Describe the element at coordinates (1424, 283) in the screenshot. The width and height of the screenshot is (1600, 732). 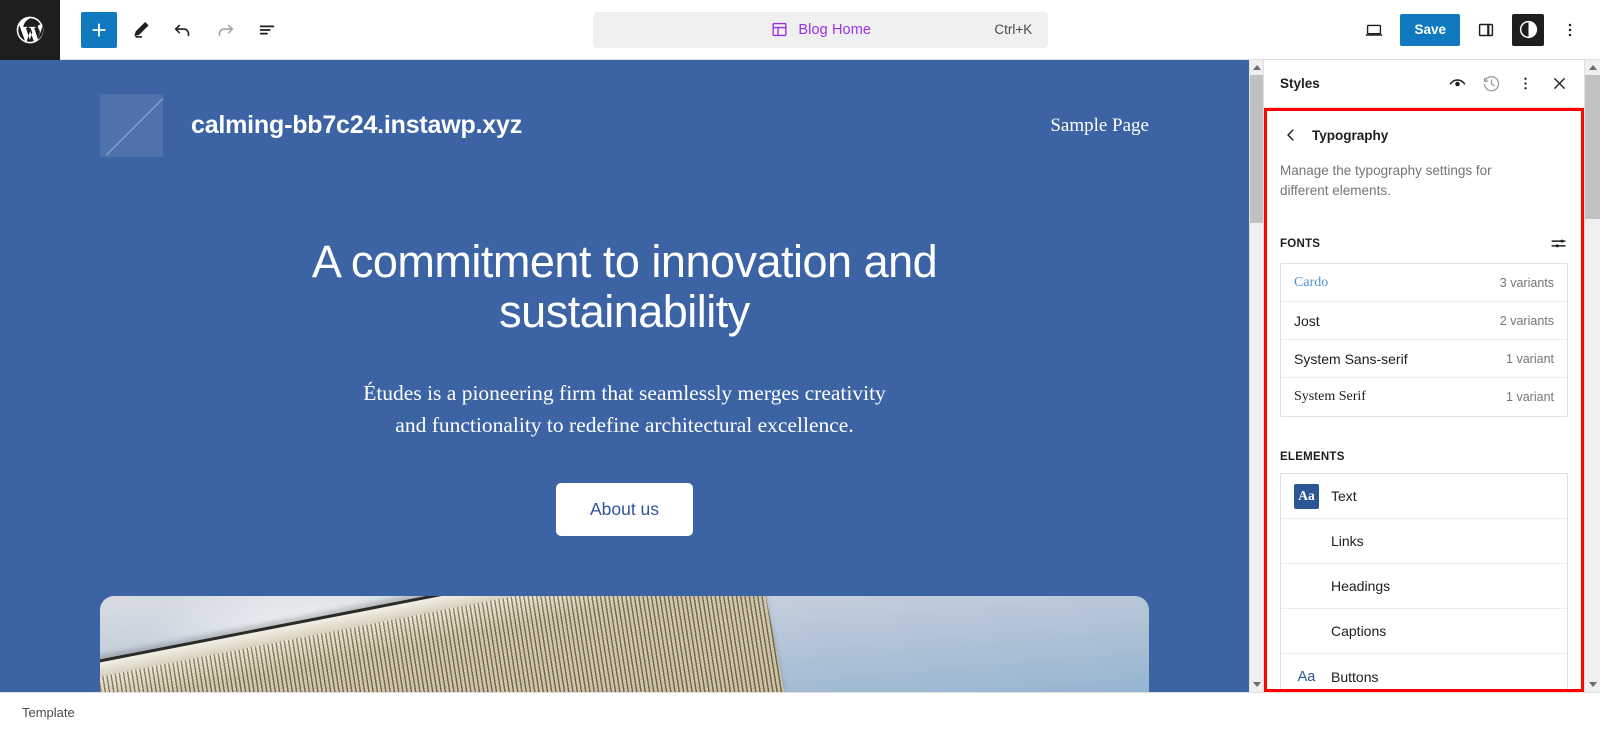
I see `font-row-cardo: Cardo 3 variants` at that location.